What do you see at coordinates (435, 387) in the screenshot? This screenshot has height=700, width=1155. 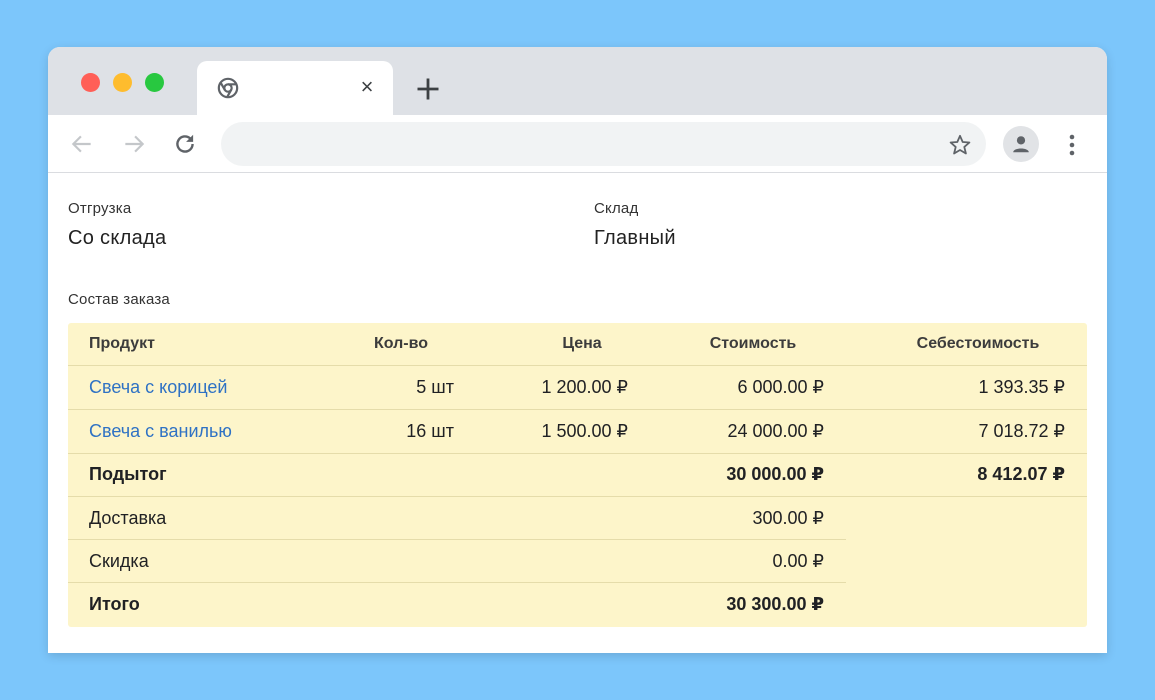 I see `qty-value: 5 шт` at bounding box center [435, 387].